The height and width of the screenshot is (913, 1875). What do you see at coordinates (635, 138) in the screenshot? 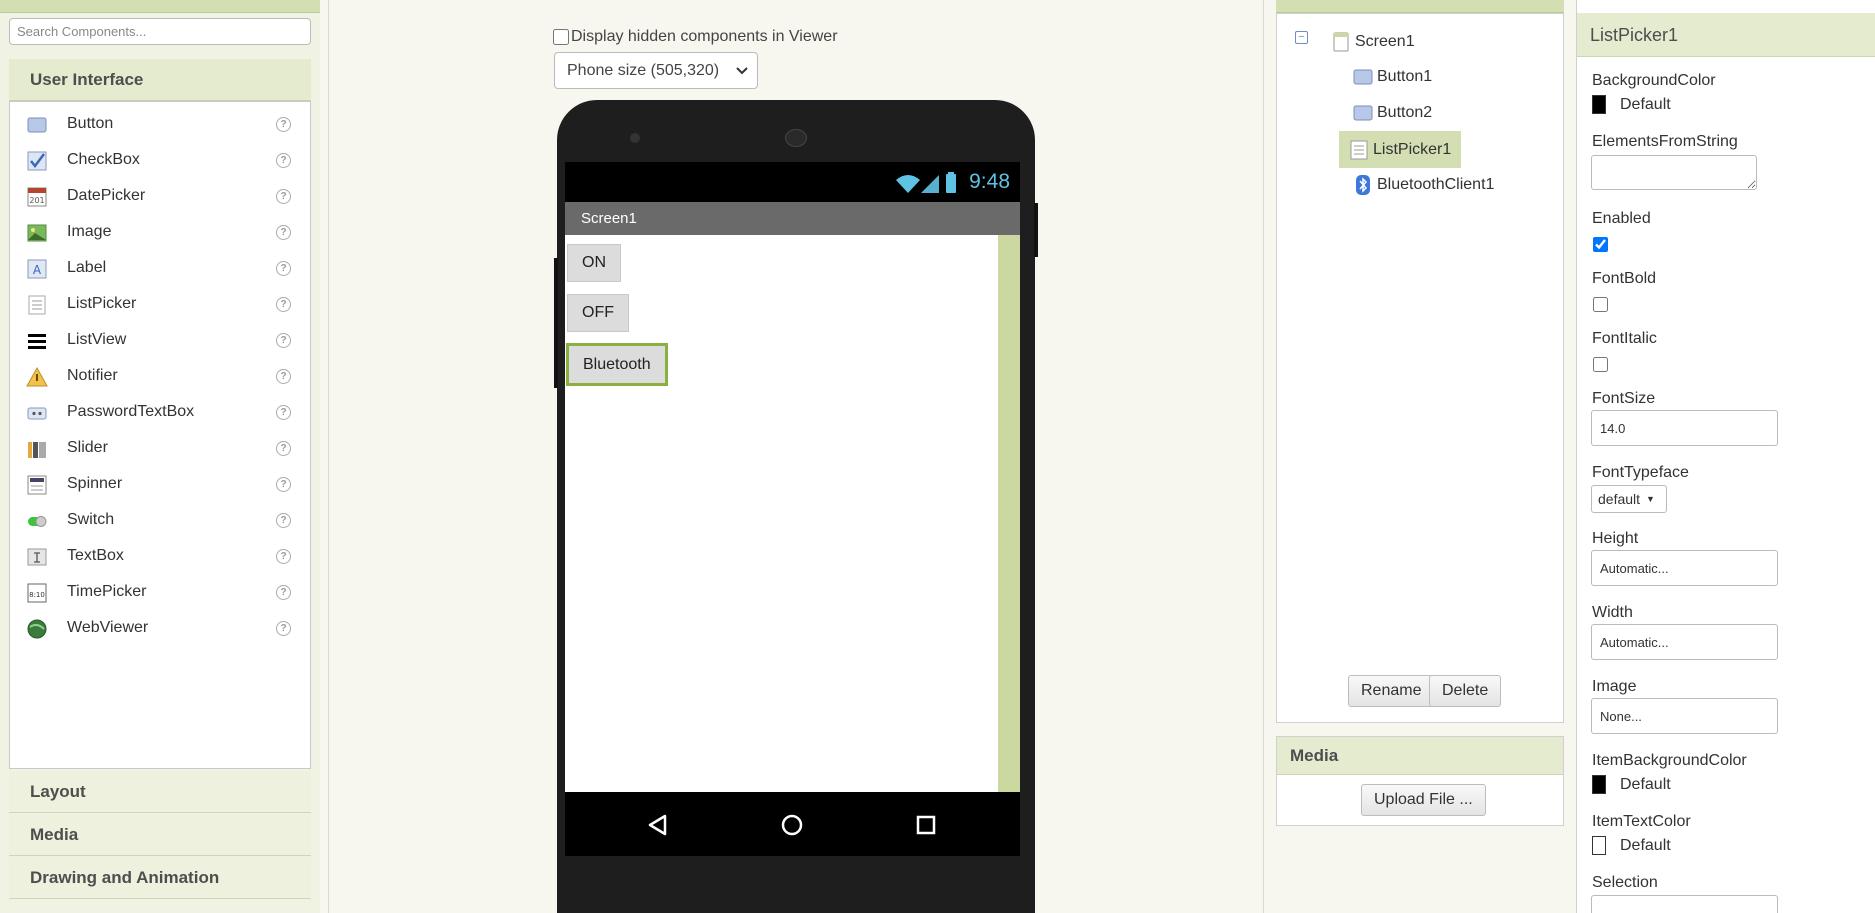
I see `camera-dot` at bounding box center [635, 138].